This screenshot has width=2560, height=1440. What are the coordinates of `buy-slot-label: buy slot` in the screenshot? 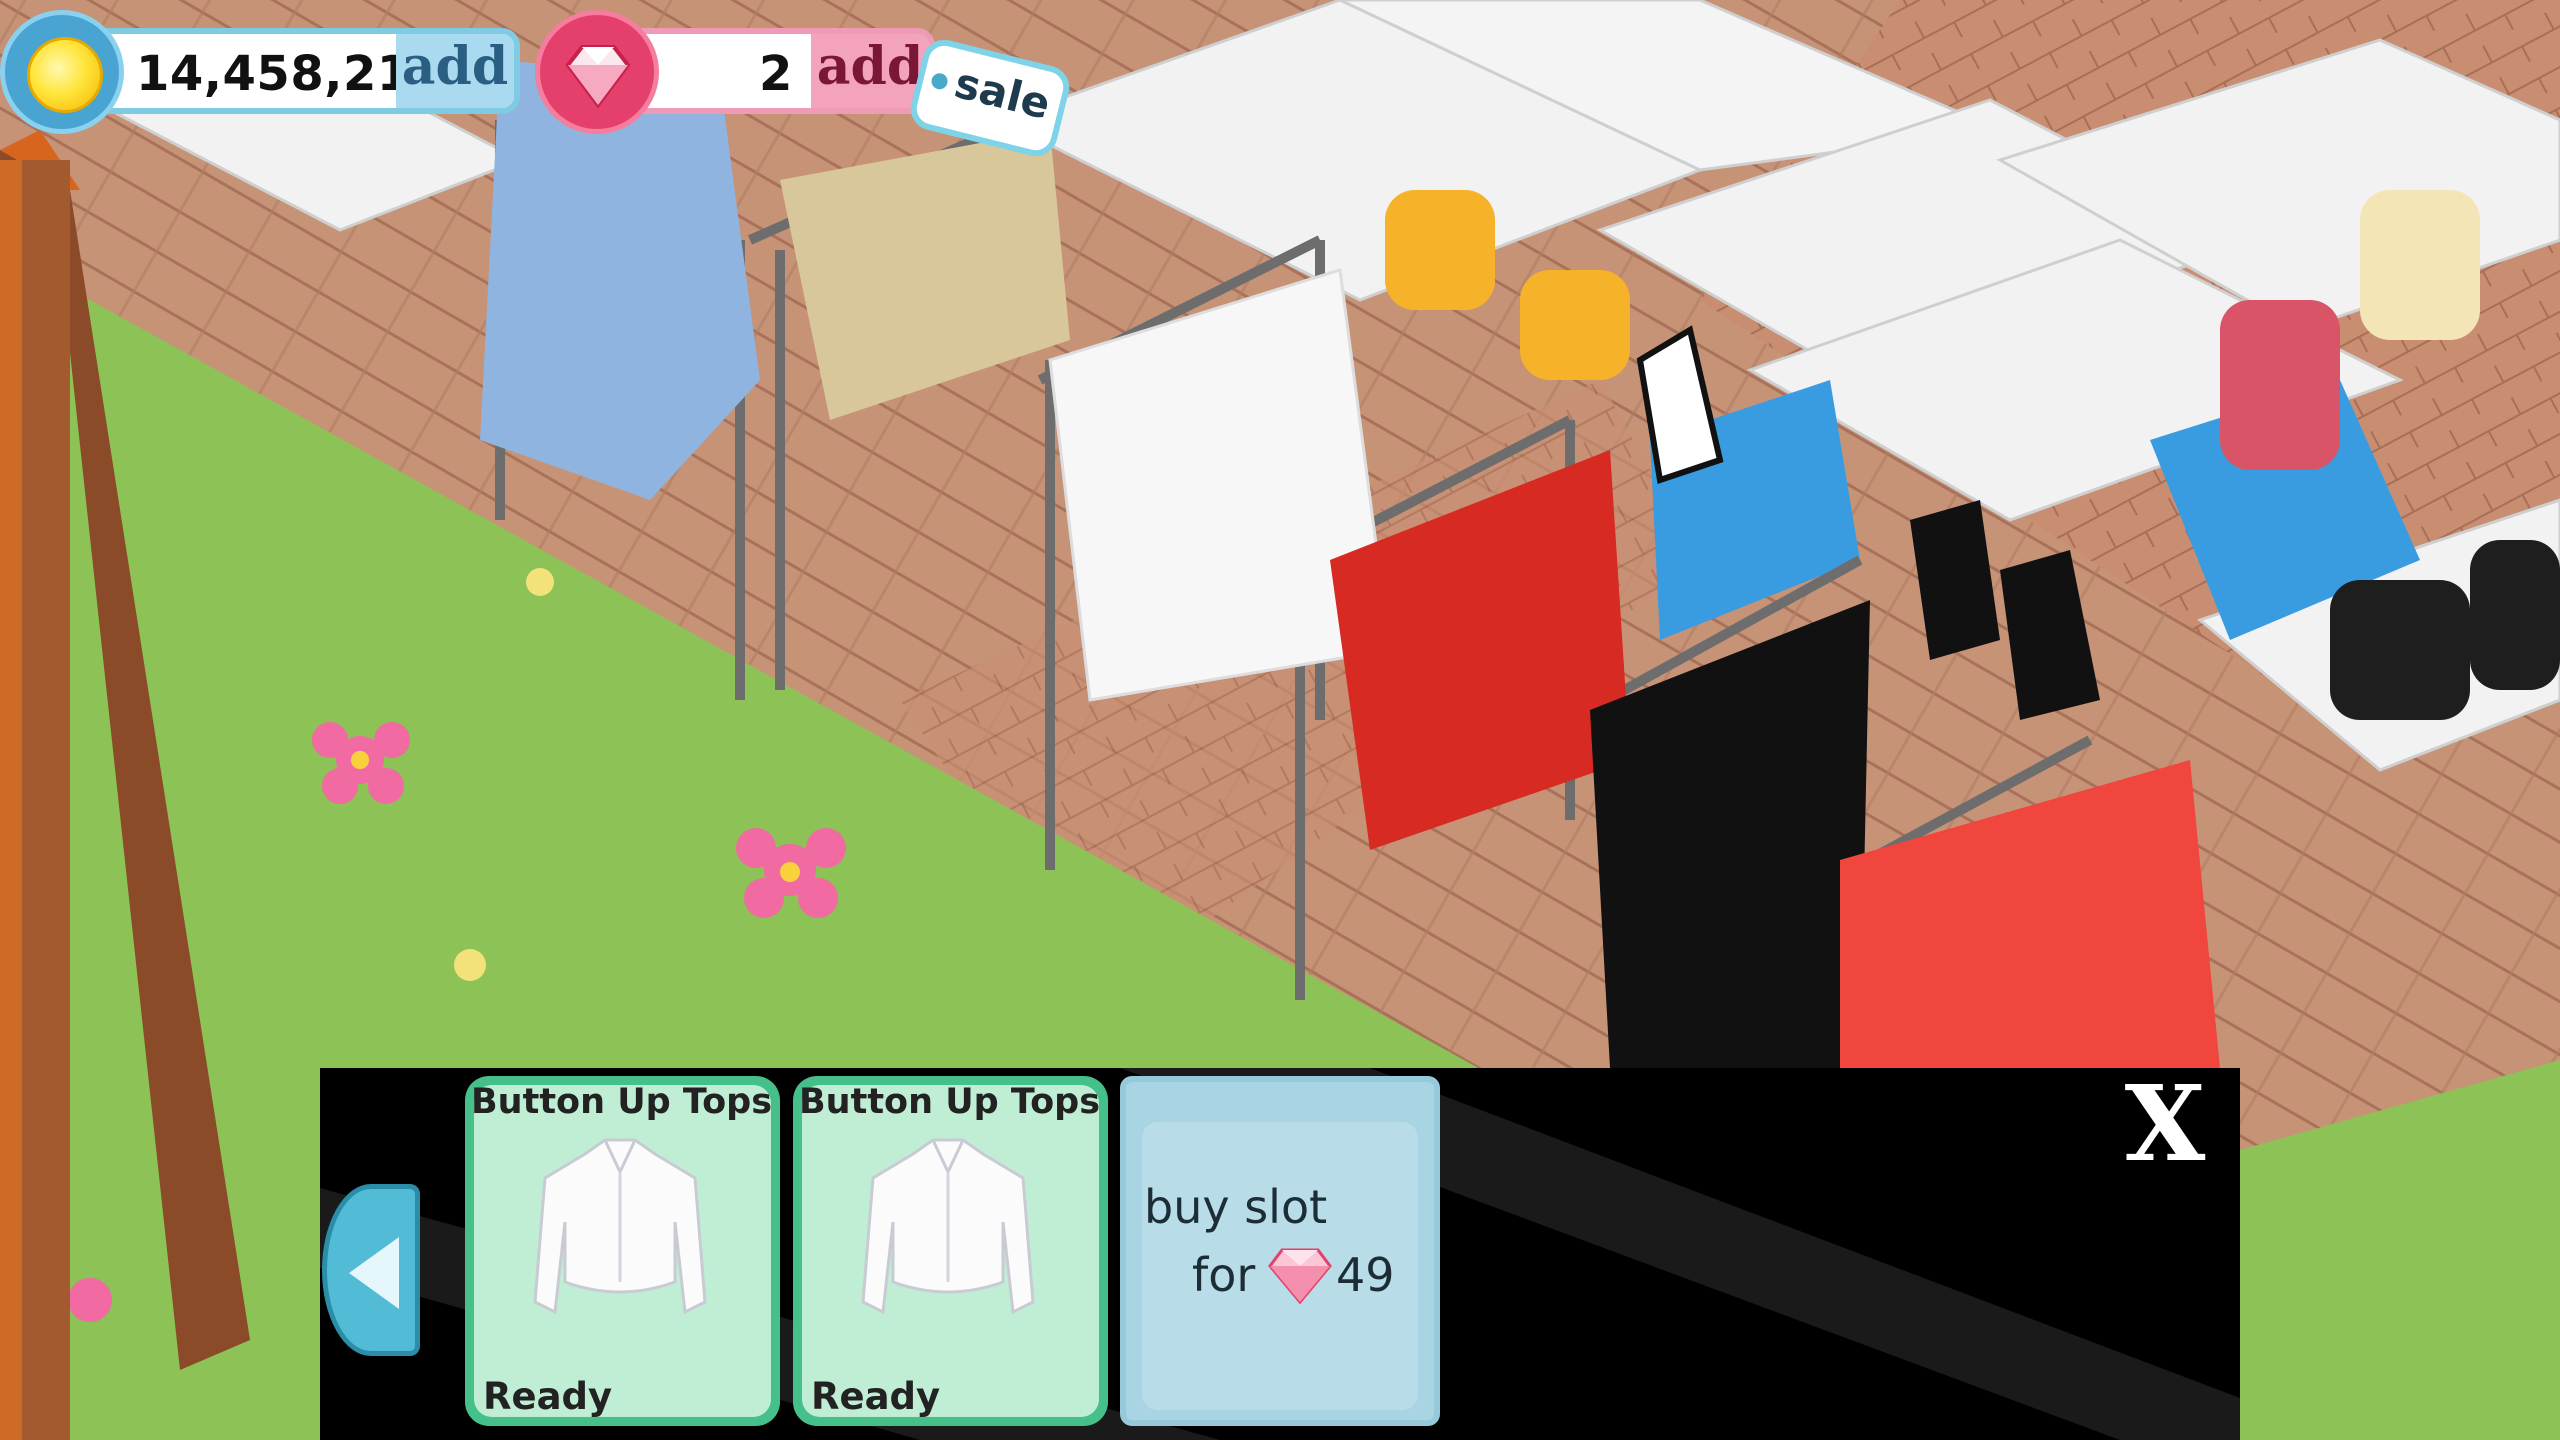 It's located at (1236, 1207).